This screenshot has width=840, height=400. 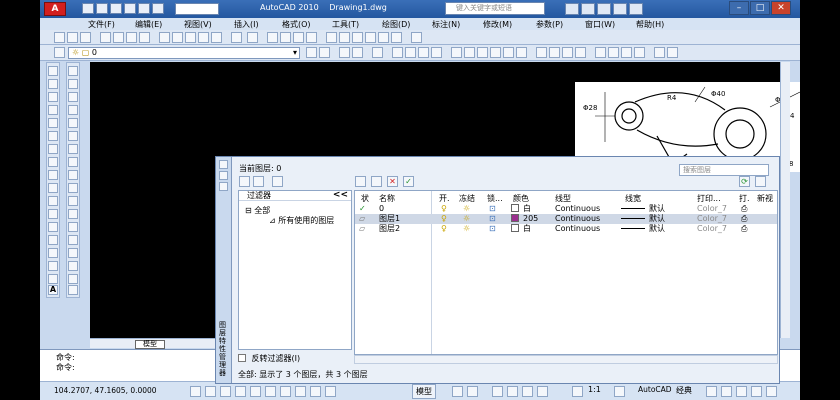 I want to click on redo-icon, so click(x=252, y=37).